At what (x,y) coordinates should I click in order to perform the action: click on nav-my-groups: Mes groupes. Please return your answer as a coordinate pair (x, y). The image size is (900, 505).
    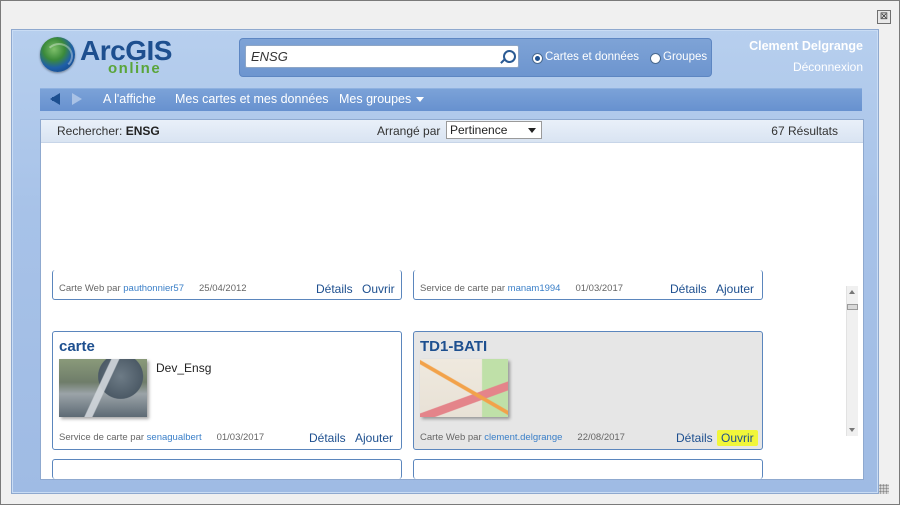
    Looking at the image, I should click on (382, 99).